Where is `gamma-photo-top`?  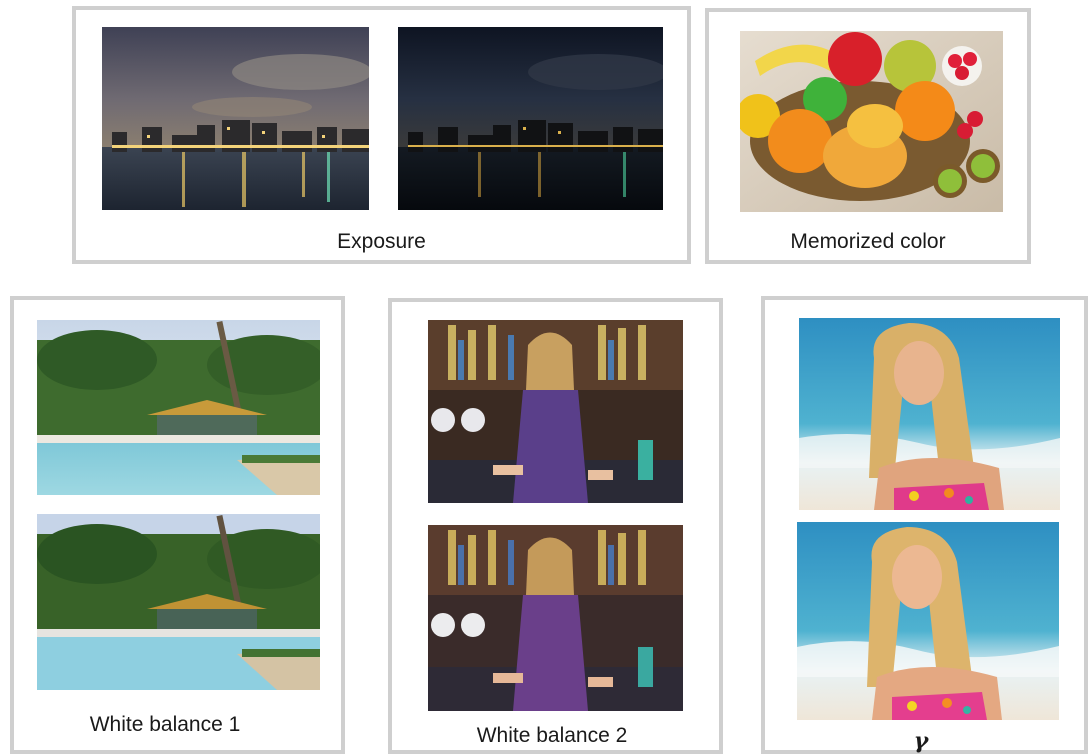
gamma-photo-top is located at coordinates (929, 414).